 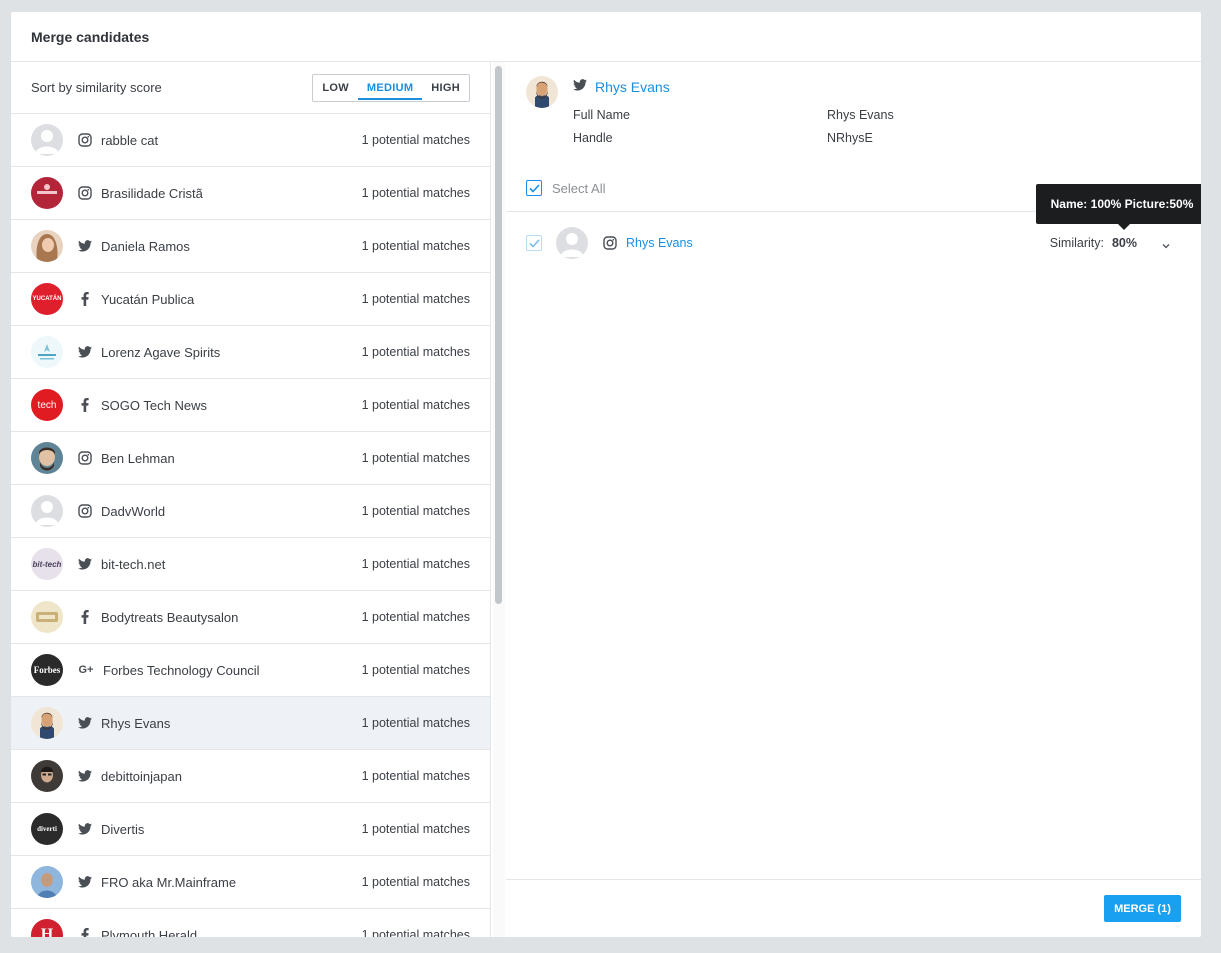 I want to click on match-checkbox, so click(x=534, y=243).